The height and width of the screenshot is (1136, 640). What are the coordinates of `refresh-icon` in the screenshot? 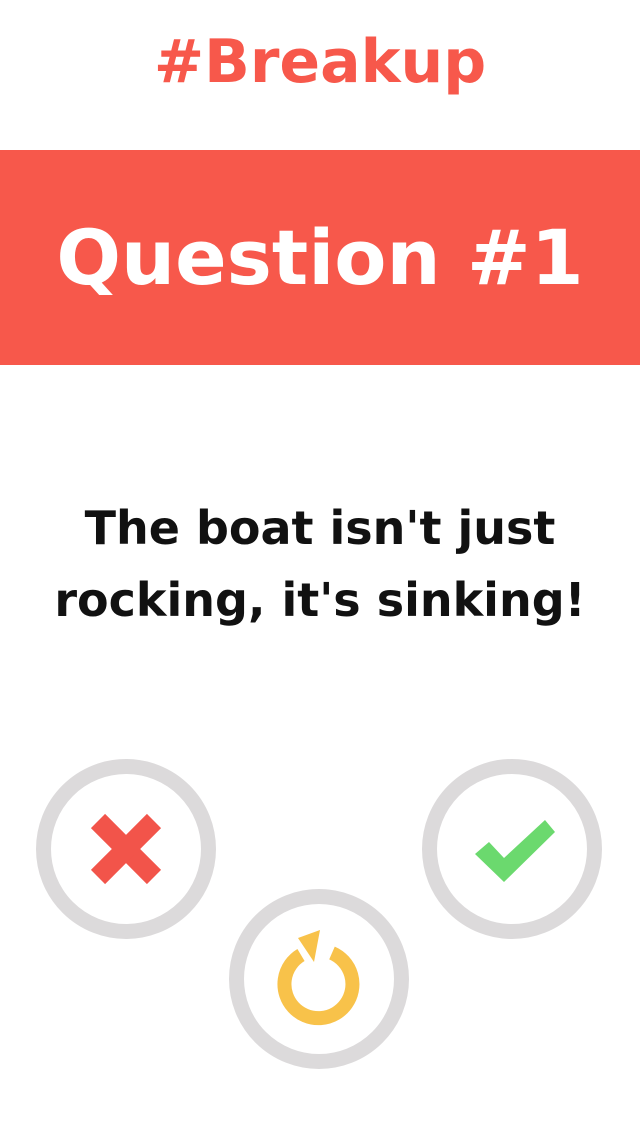 It's located at (318, 978).